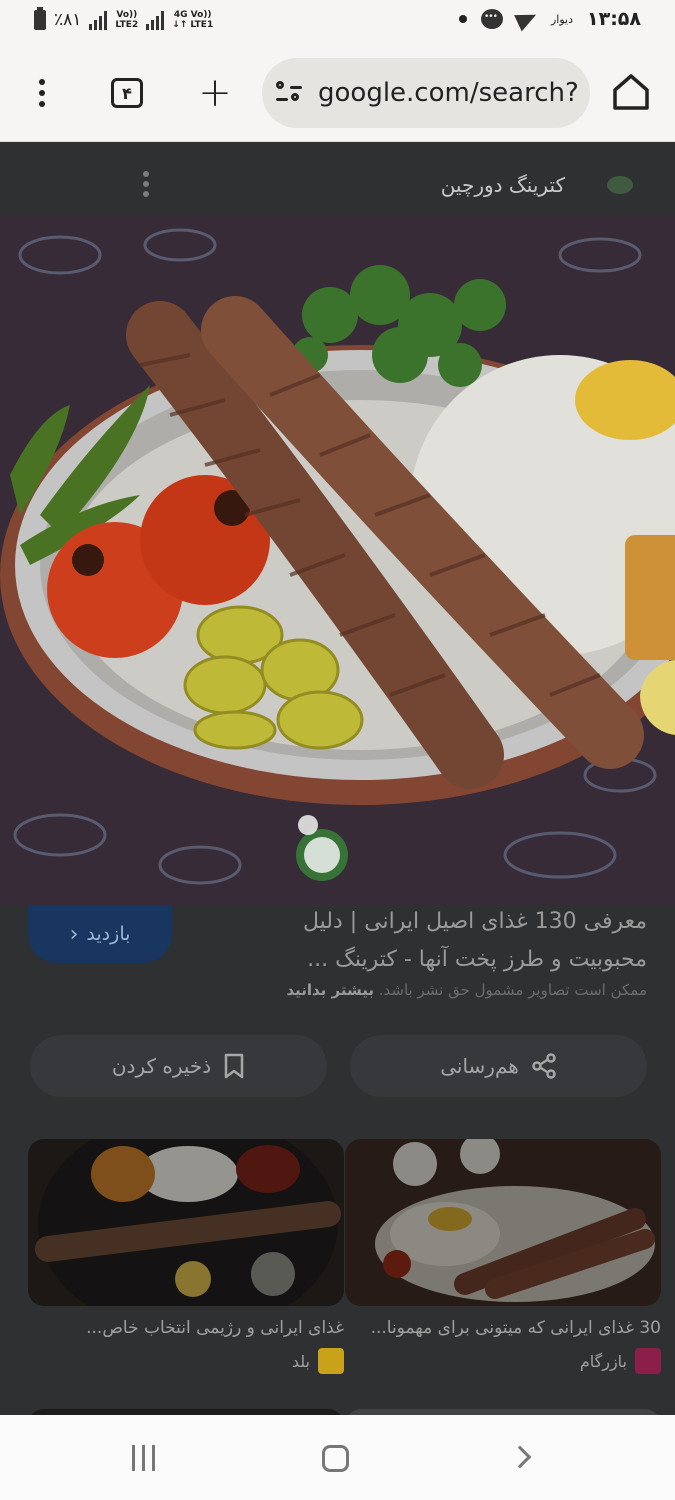 This screenshot has height=1500, width=675. I want to click on plus-icon: +, so click(215, 93).